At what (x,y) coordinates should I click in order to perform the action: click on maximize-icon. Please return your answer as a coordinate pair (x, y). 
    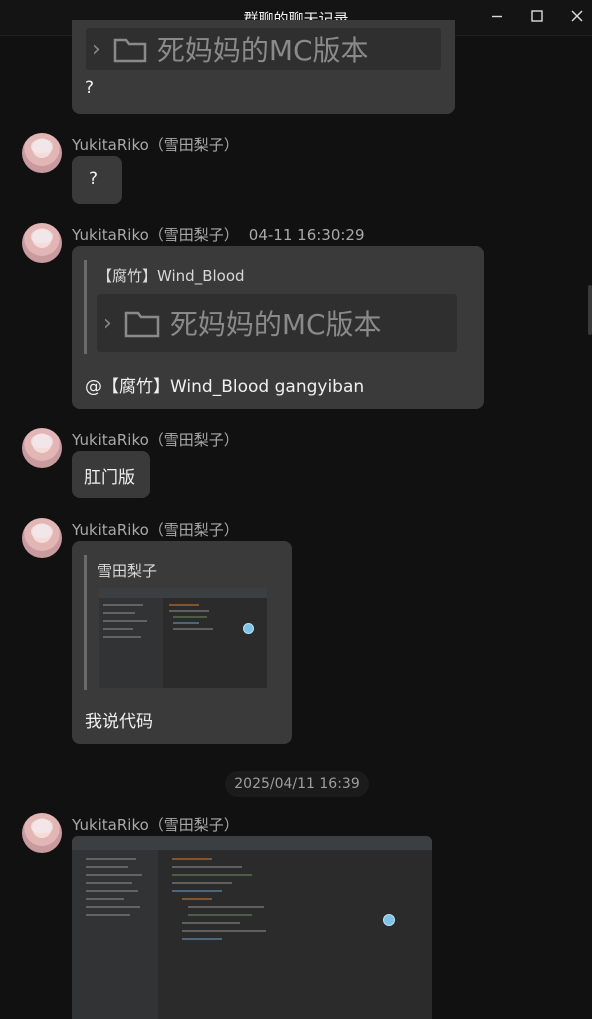
    Looking at the image, I should click on (537, 16).